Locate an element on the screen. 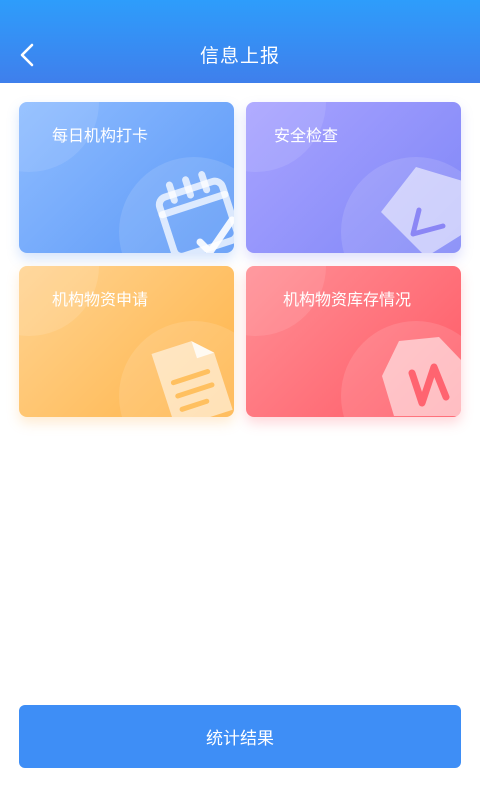 This screenshot has height=800, width=480. statistics-button: 统计结果 is located at coordinates (240, 736).